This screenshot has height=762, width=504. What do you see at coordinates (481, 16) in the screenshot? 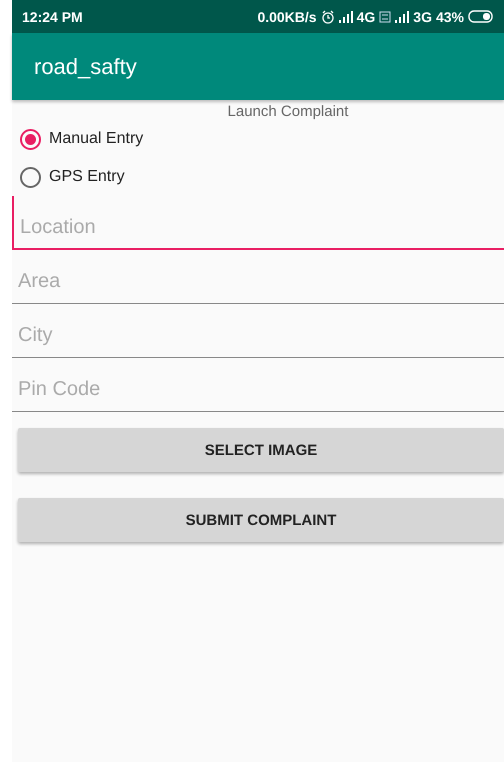
I see `battery-icon` at bounding box center [481, 16].